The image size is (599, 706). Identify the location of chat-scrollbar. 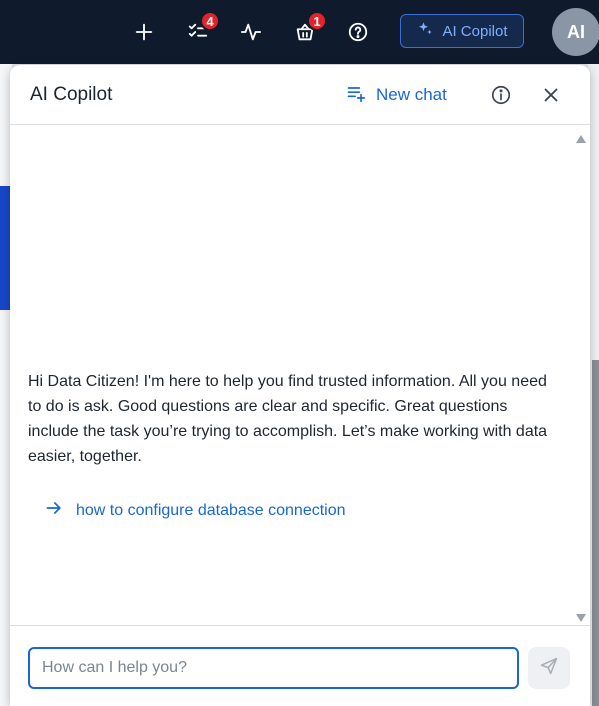
(581, 375).